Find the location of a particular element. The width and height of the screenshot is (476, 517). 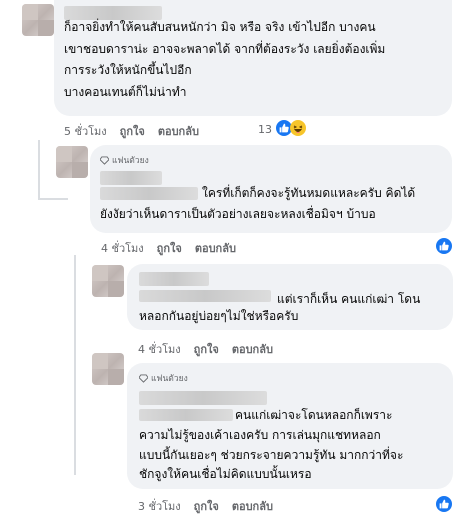

comment-text: คนแก่เฒ่าจะโดนหลอกก็เพราะ is located at coordinates (314, 415).